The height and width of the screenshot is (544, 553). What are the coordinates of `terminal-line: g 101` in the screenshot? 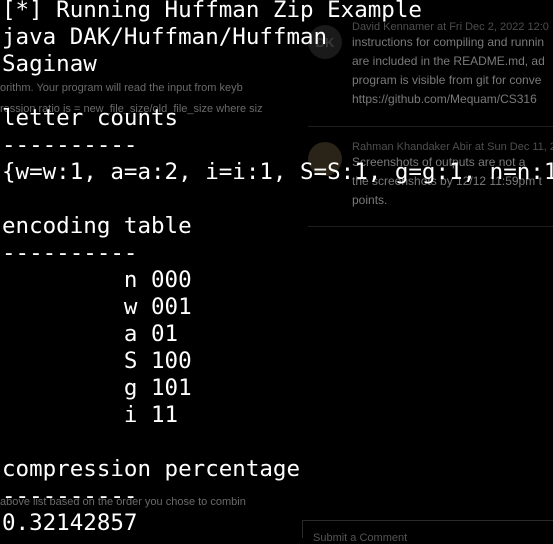 It's located at (97, 388).